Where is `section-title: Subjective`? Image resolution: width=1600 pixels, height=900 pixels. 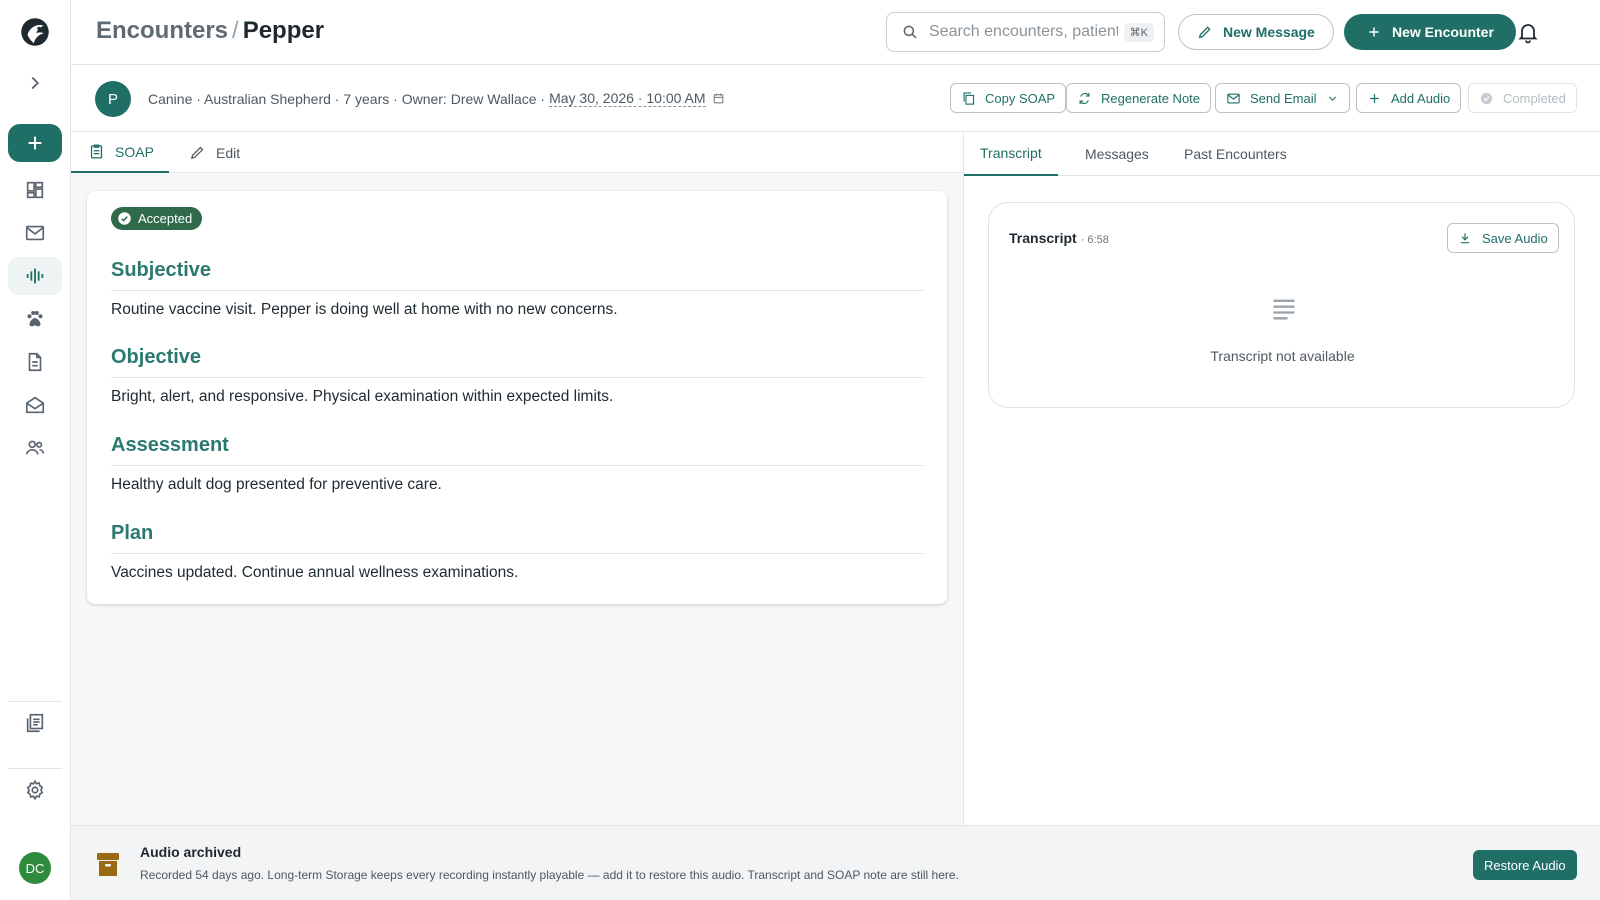
section-title: Subjective is located at coordinates (517, 275).